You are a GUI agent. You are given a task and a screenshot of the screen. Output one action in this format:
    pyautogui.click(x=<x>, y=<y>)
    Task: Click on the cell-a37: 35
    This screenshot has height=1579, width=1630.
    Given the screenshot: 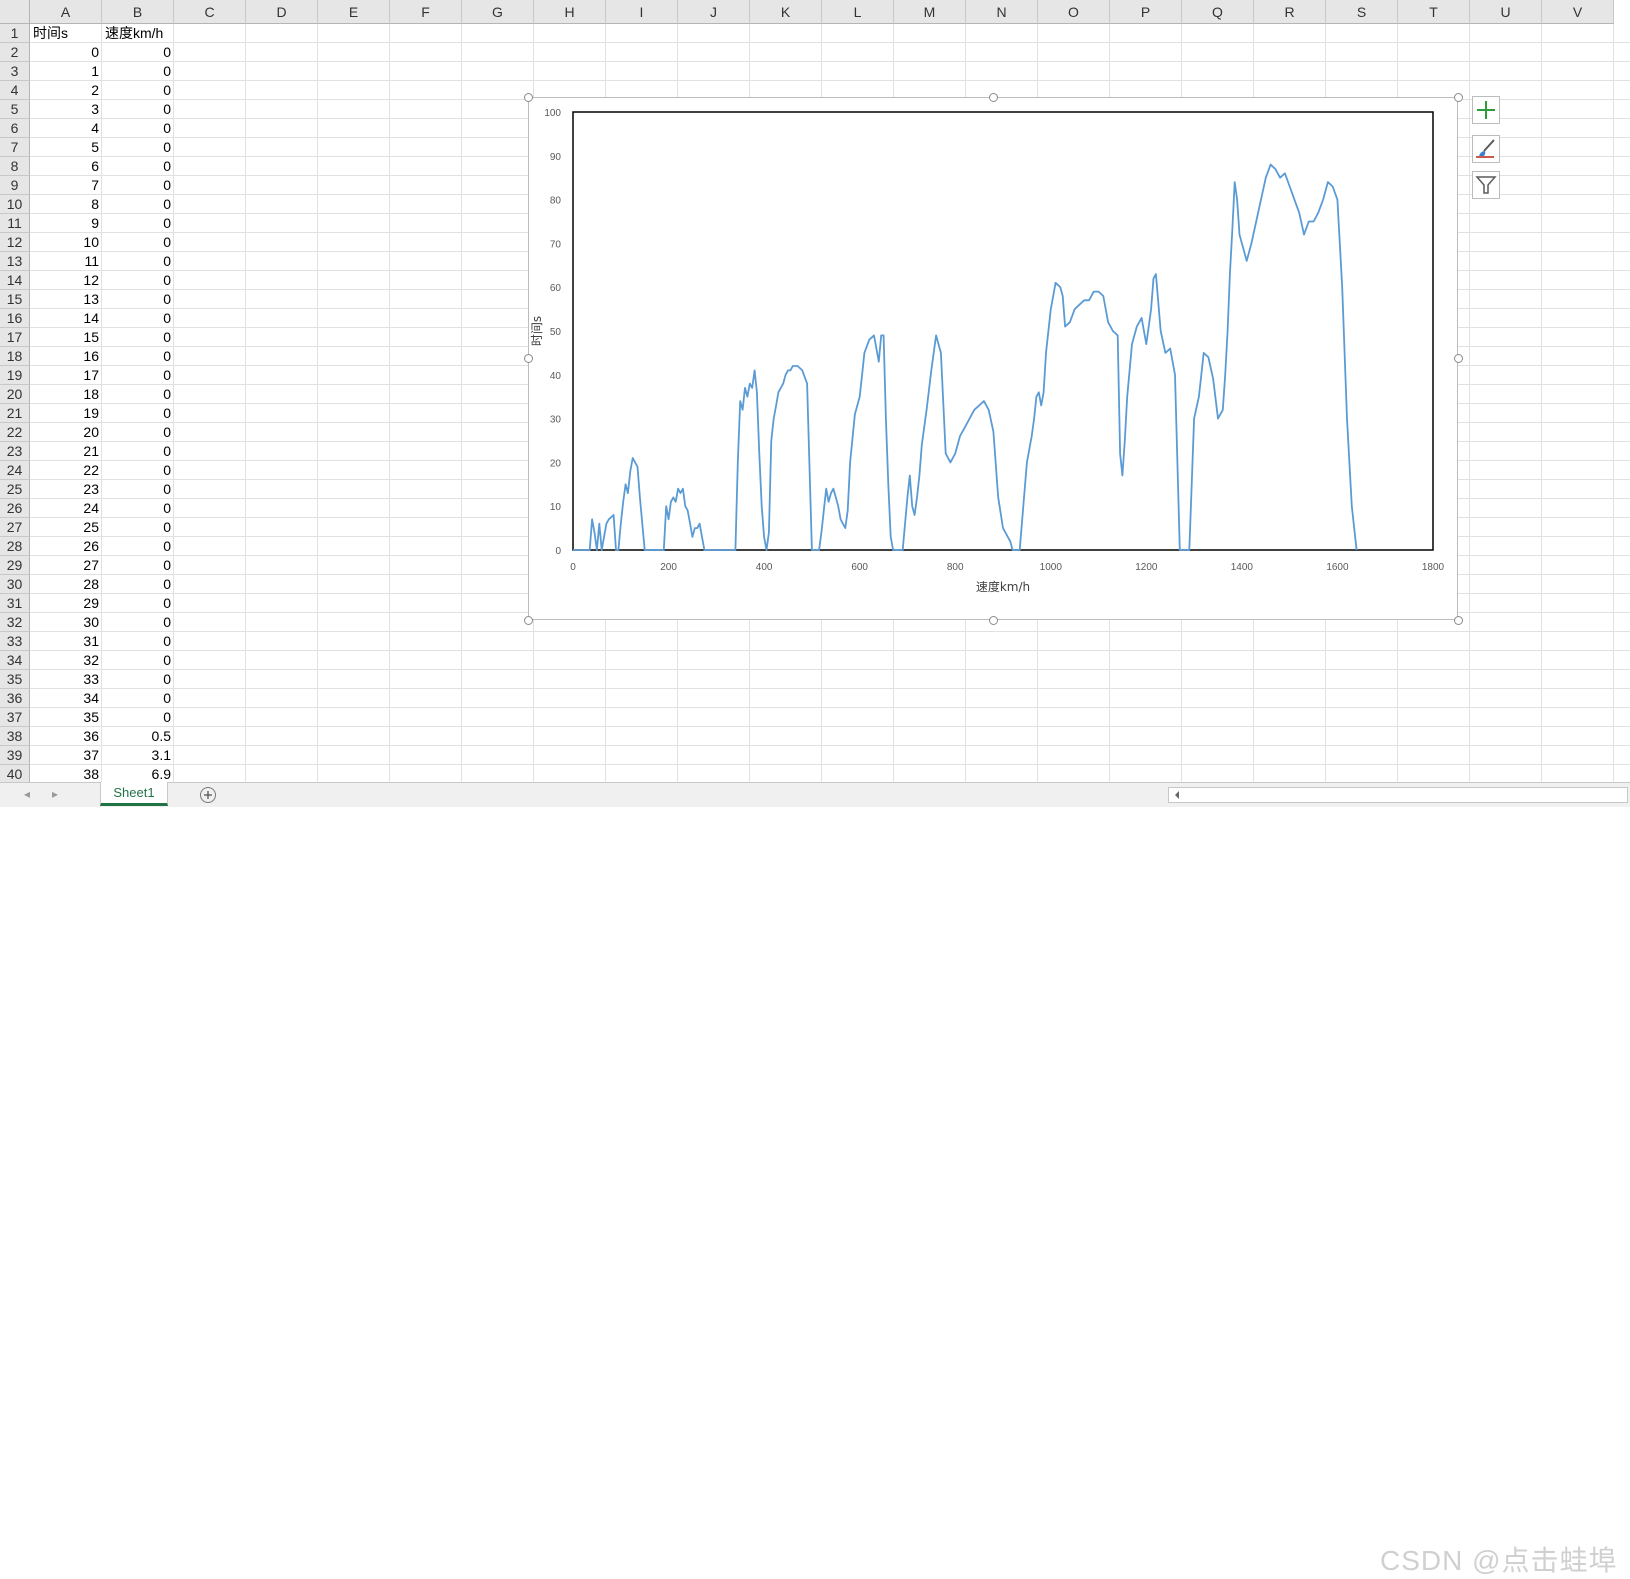 What is the action you would take?
    pyautogui.click(x=66, y=717)
    